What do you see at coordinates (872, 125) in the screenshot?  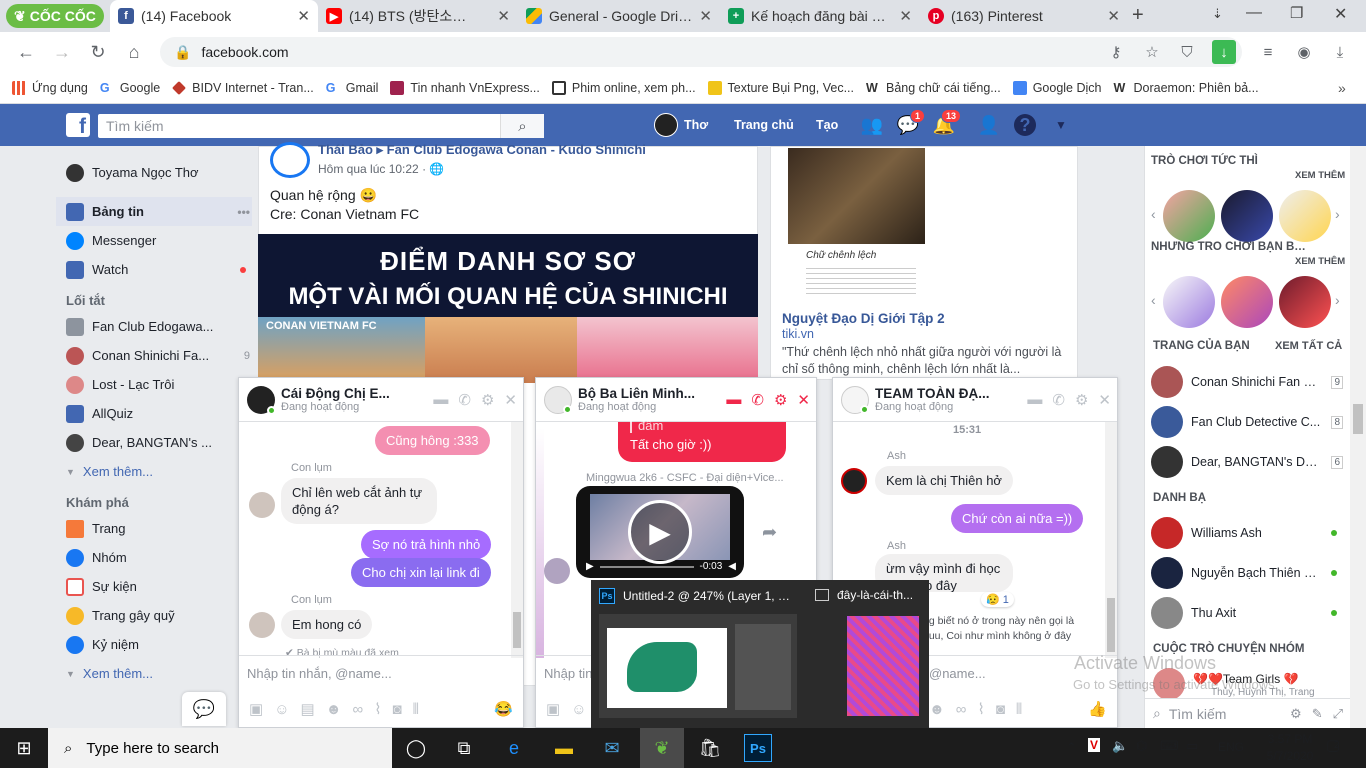 I see `friends-icon: 👥` at bounding box center [872, 125].